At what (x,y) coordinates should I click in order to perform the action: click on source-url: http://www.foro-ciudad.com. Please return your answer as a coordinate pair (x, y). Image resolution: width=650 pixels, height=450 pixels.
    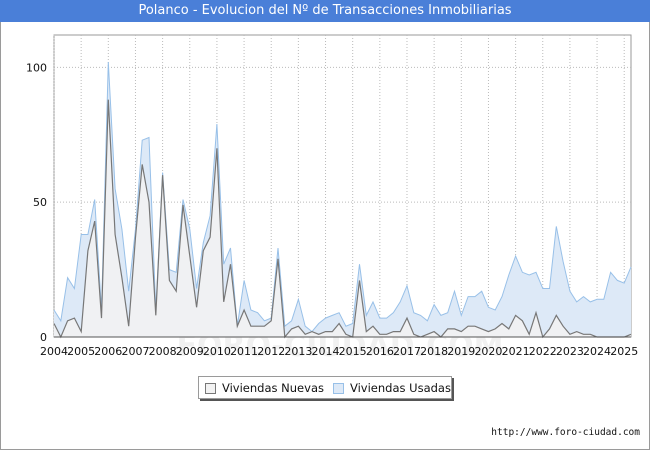
    Looking at the image, I should click on (565, 432).